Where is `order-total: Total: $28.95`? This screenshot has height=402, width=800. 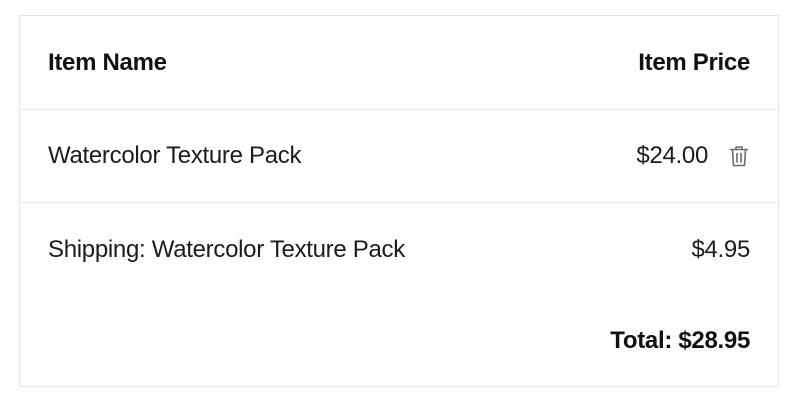 order-total: Total: $28.95 is located at coordinates (680, 340).